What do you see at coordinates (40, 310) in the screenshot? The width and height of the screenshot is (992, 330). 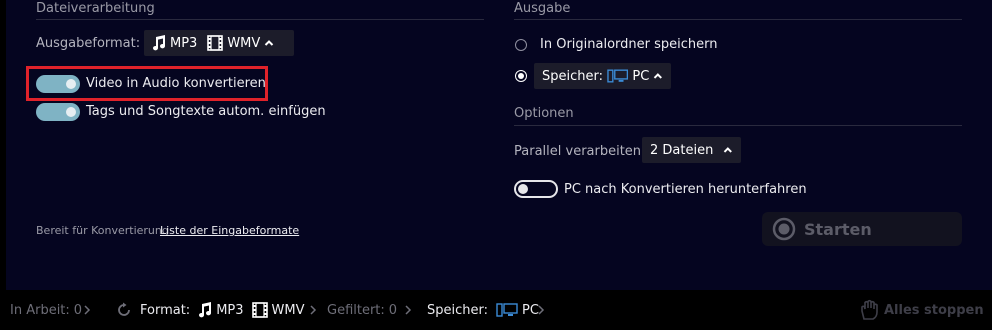 I see `in-work-label: In Arbeit:` at bounding box center [40, 310].